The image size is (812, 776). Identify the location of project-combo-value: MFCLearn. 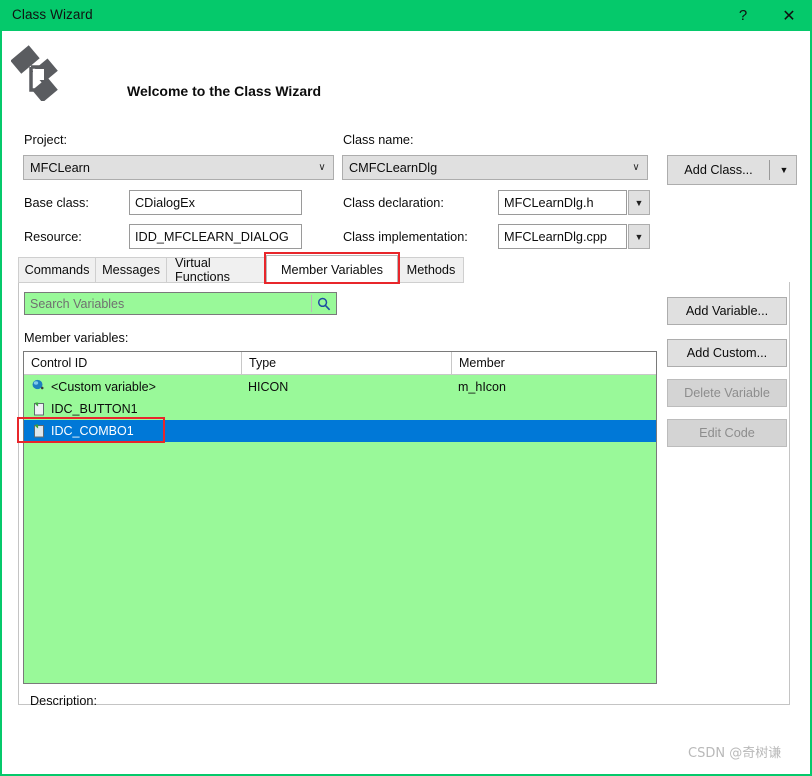
(60, 167).